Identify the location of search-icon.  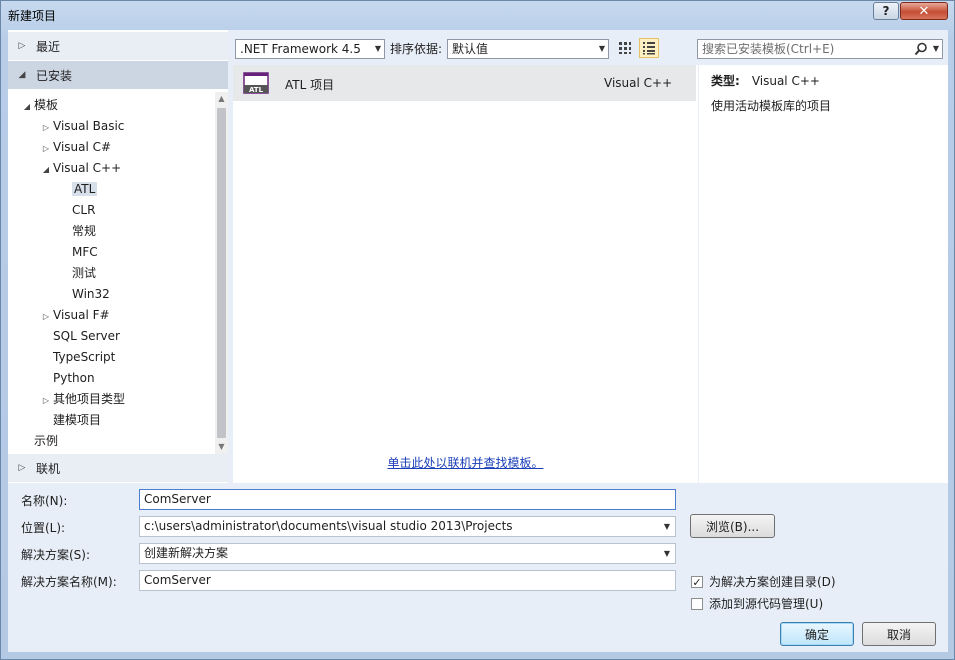
(921, 49).